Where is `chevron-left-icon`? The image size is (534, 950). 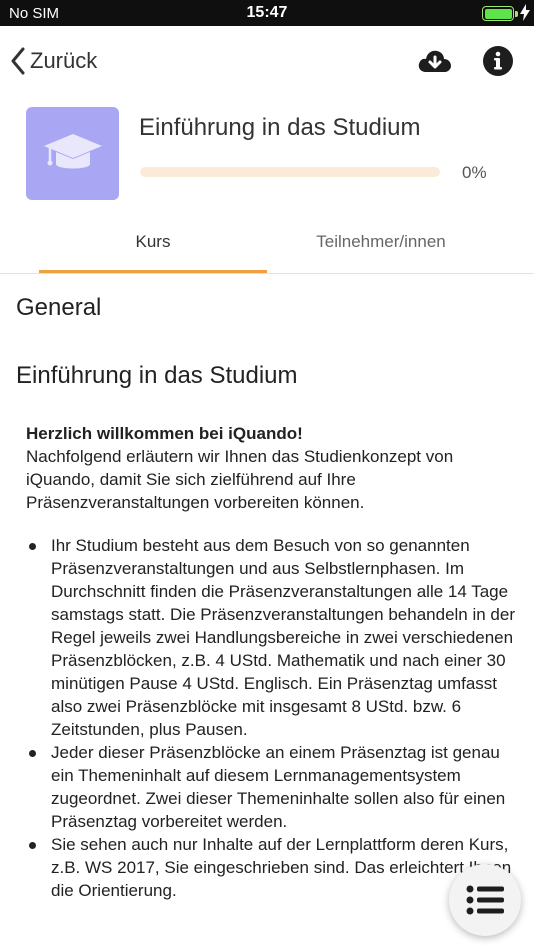
chevron-left-icon is located at coordinates (18, 61).